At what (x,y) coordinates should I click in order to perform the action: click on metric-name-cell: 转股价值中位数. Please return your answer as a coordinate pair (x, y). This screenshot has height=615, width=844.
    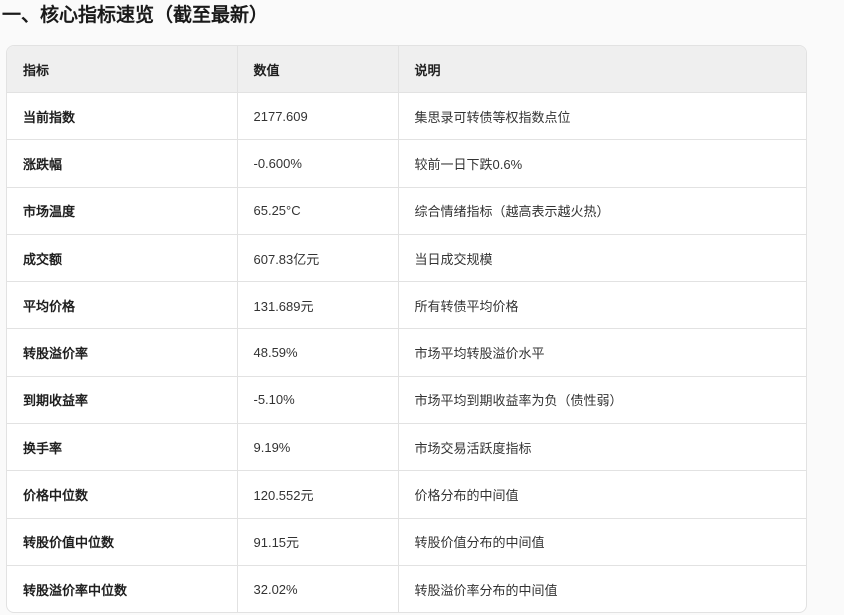
    Looking at the image, I should click on (122, 542).